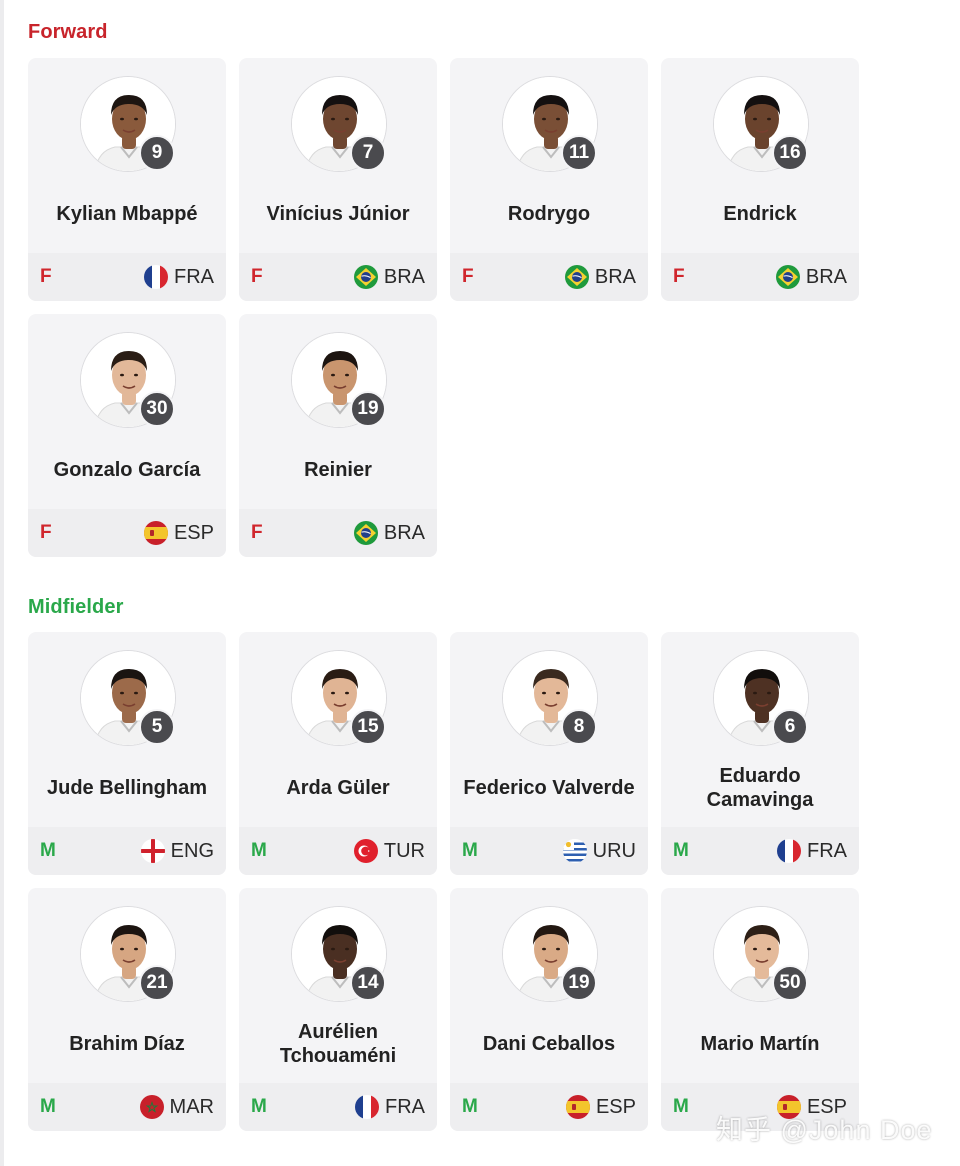 This screenshot has width=960, height=1166. What do you see at coordinates (157, 153) in the screenshot?
I see `shirt-number-badge: 9` at bounding box center [157, 153].